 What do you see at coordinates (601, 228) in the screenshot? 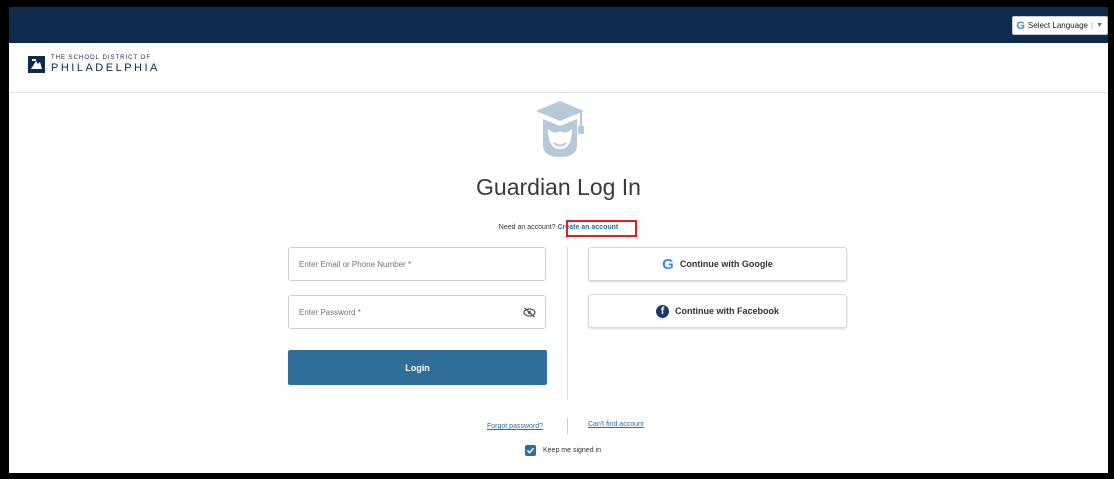
I see `highlight-box` at bounding box center [601, 228].